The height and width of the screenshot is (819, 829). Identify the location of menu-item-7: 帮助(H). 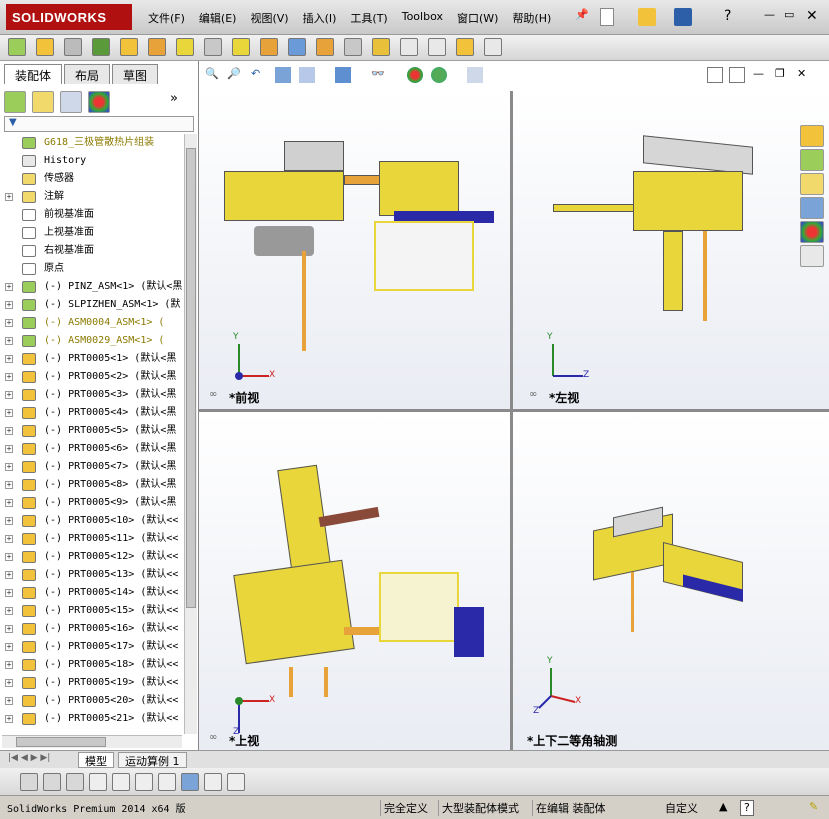
(531, 18).